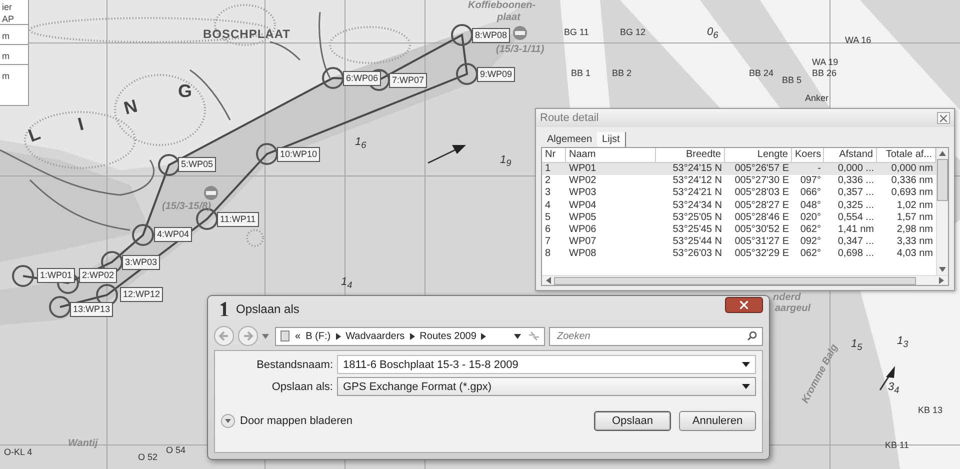  What do you see at coordinates (583, 169) in the screenshot?
I see `table-cell-text: WP01` at bounding box center [583, 169].